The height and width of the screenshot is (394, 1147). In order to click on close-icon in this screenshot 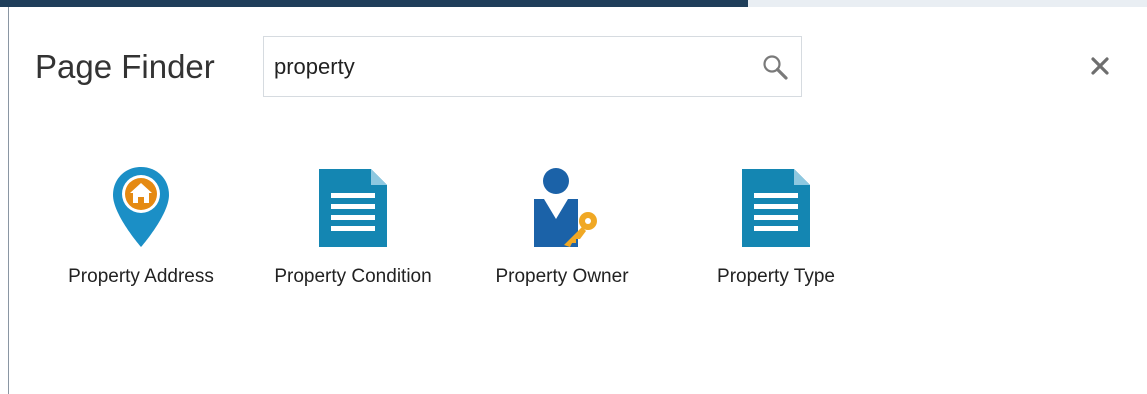, I will do `click(1100, 66)`.